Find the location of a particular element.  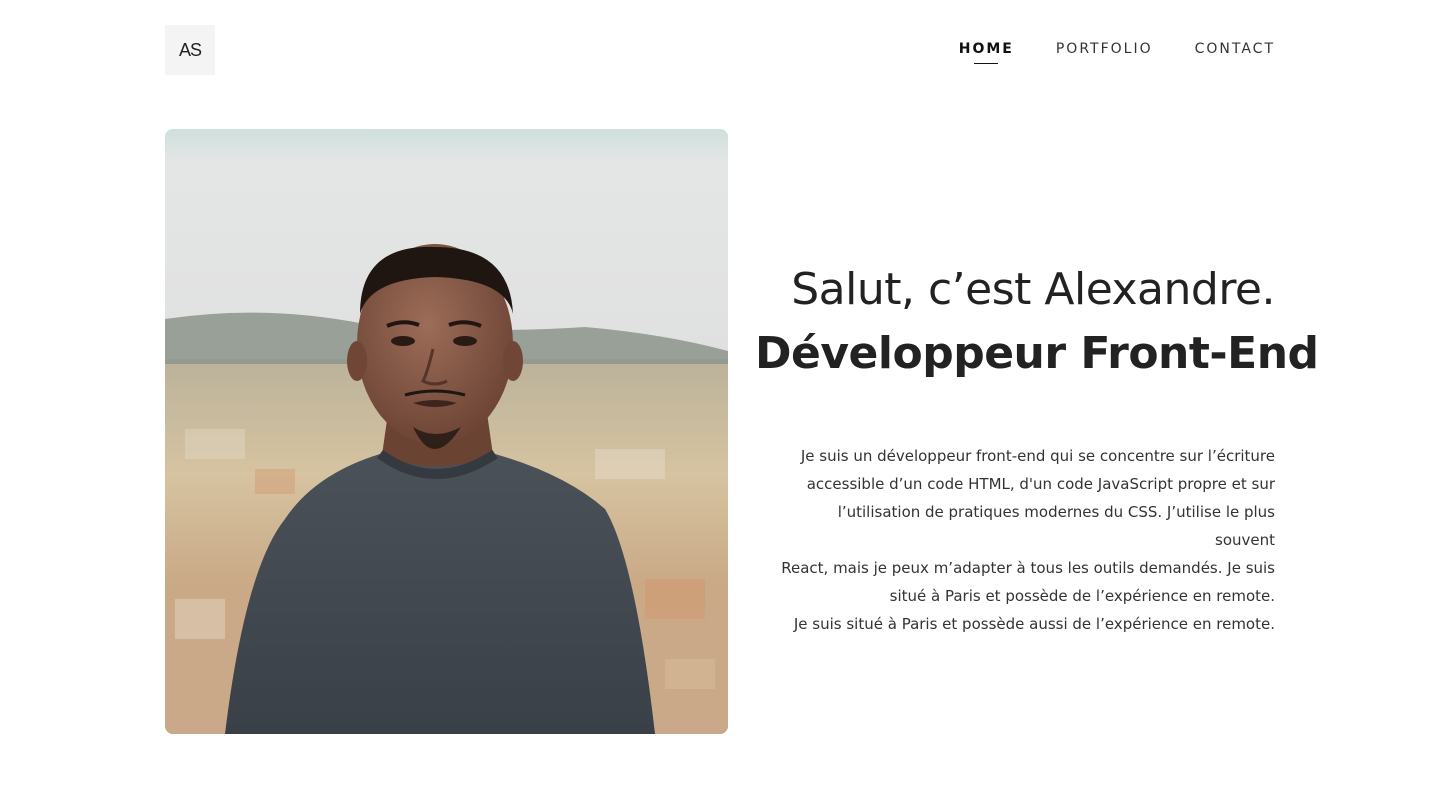

nav-home-label: HOME is located at coordinates (986, 49).